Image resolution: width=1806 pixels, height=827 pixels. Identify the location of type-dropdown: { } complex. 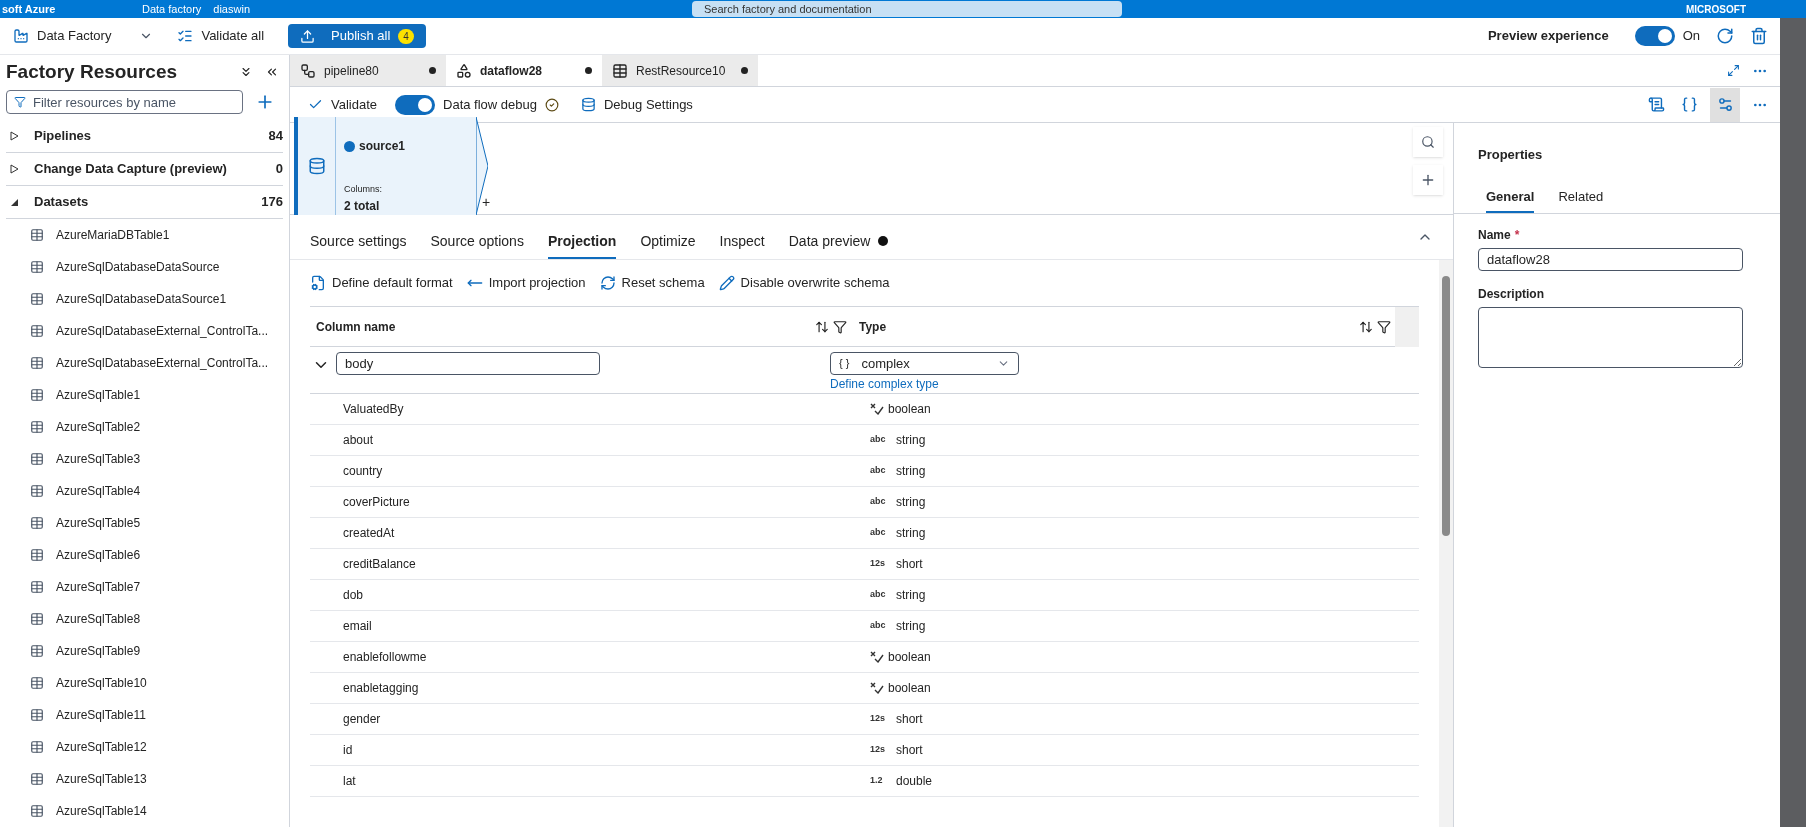
(924, 363).